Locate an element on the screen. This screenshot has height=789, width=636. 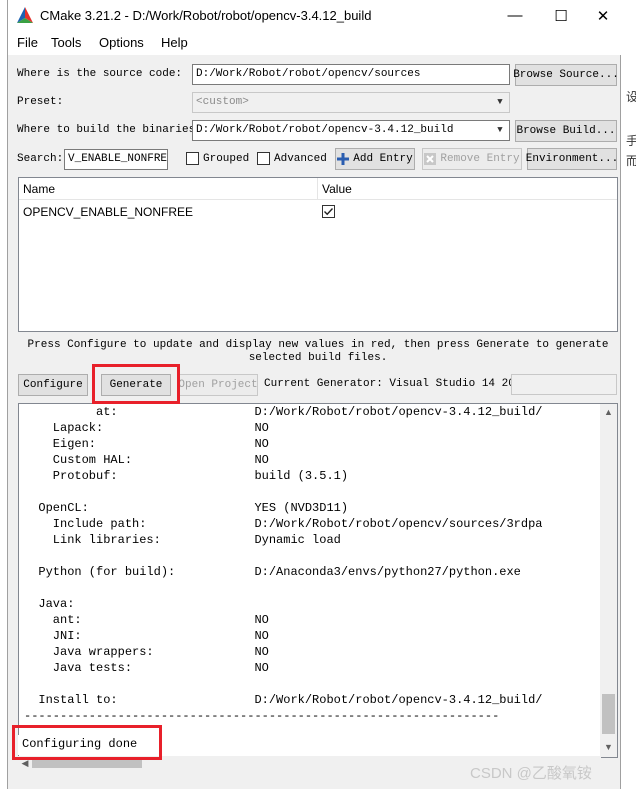
status-highlight-box is located at coordinates (87, 742).